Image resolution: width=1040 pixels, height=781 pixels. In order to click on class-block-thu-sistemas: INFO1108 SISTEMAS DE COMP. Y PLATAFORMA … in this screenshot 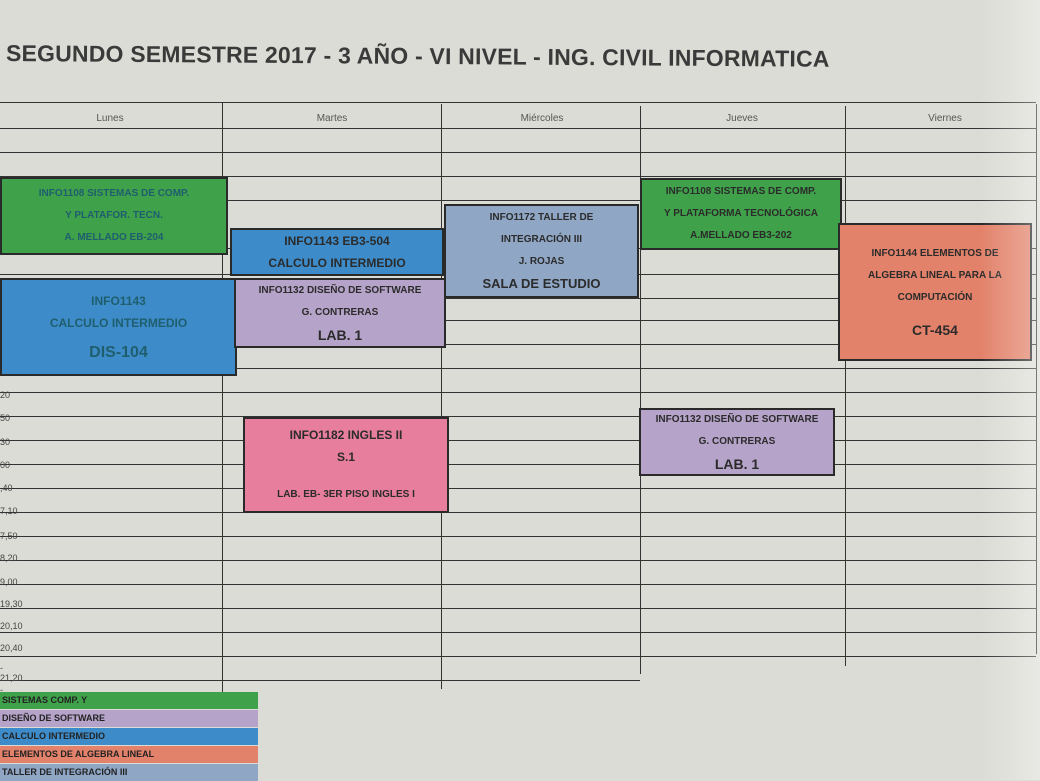, I will do `click(741, 214)`.